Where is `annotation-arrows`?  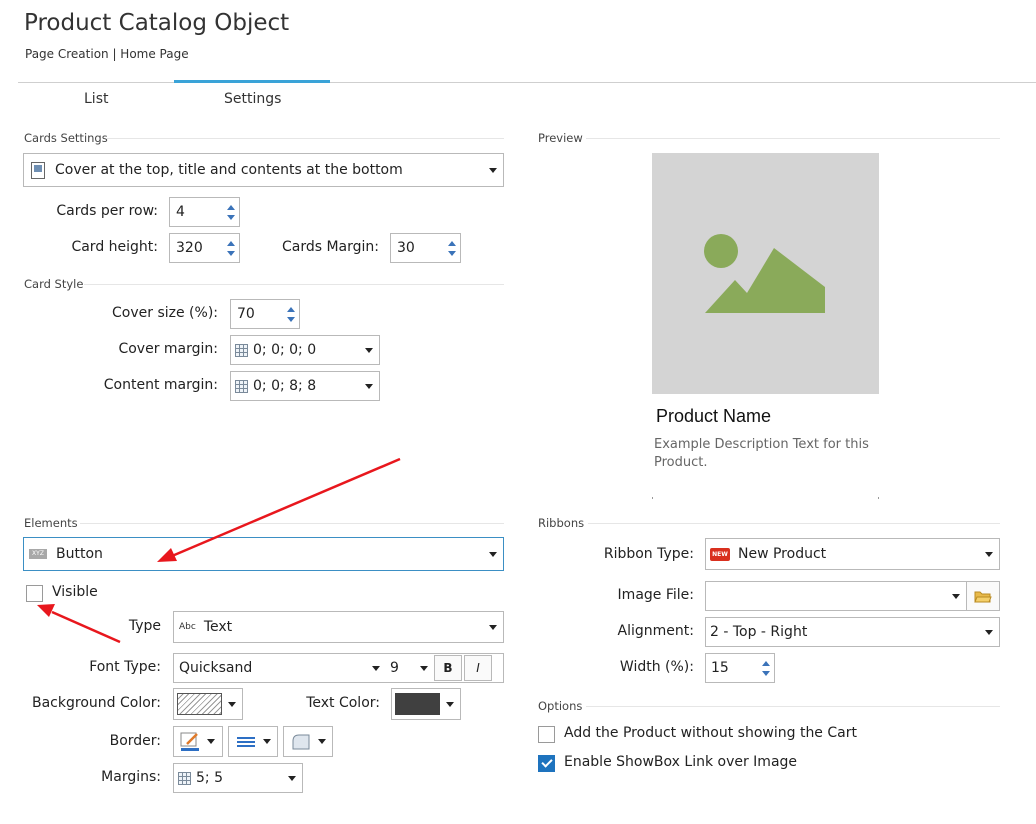 annotation-arrows is located at coordinates (219, 550).